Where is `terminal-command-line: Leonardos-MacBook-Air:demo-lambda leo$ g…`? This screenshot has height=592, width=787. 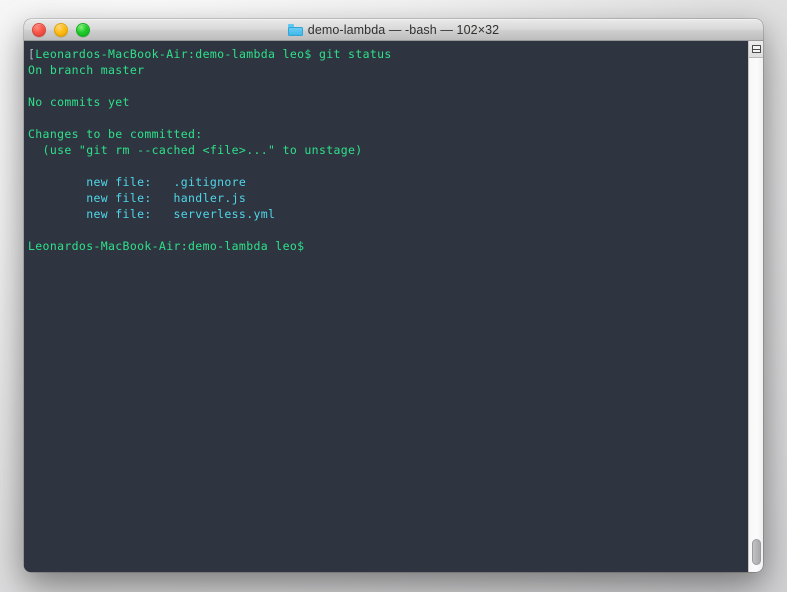 terminal-command-line: Leonardos-MacBook-Air:demo-lambda leo$ g… is located at coordinates (213, 54).